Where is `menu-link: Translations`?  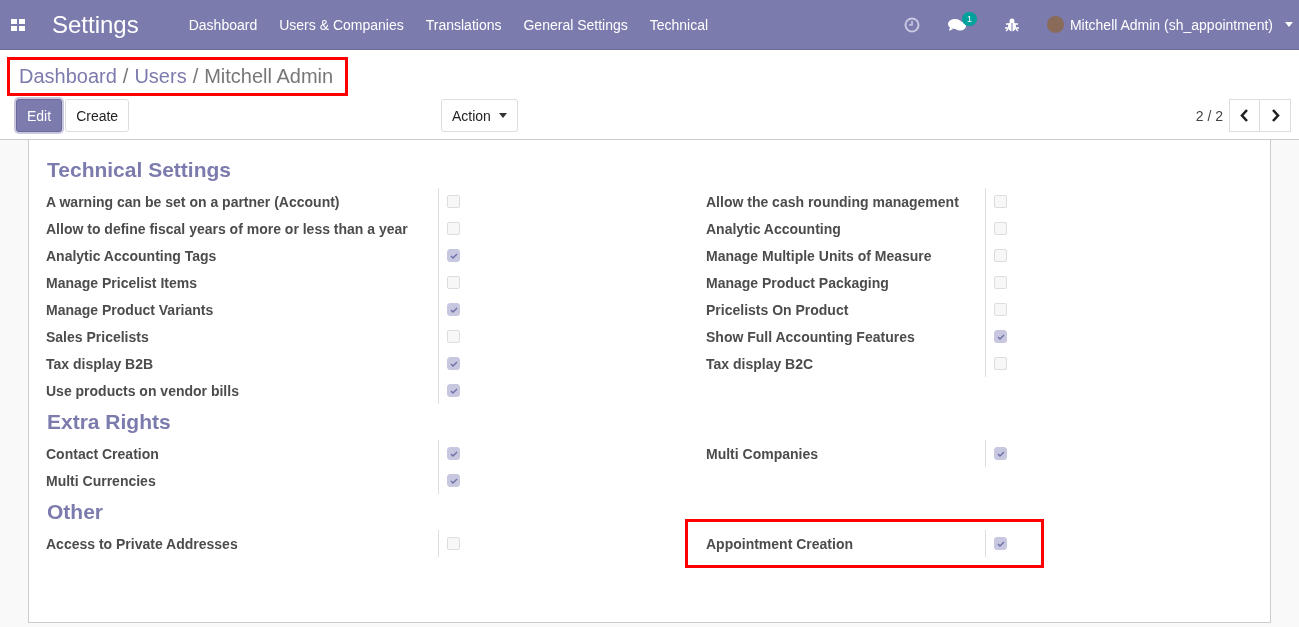 menu-link: Translations is located at coordinates (463, 24).